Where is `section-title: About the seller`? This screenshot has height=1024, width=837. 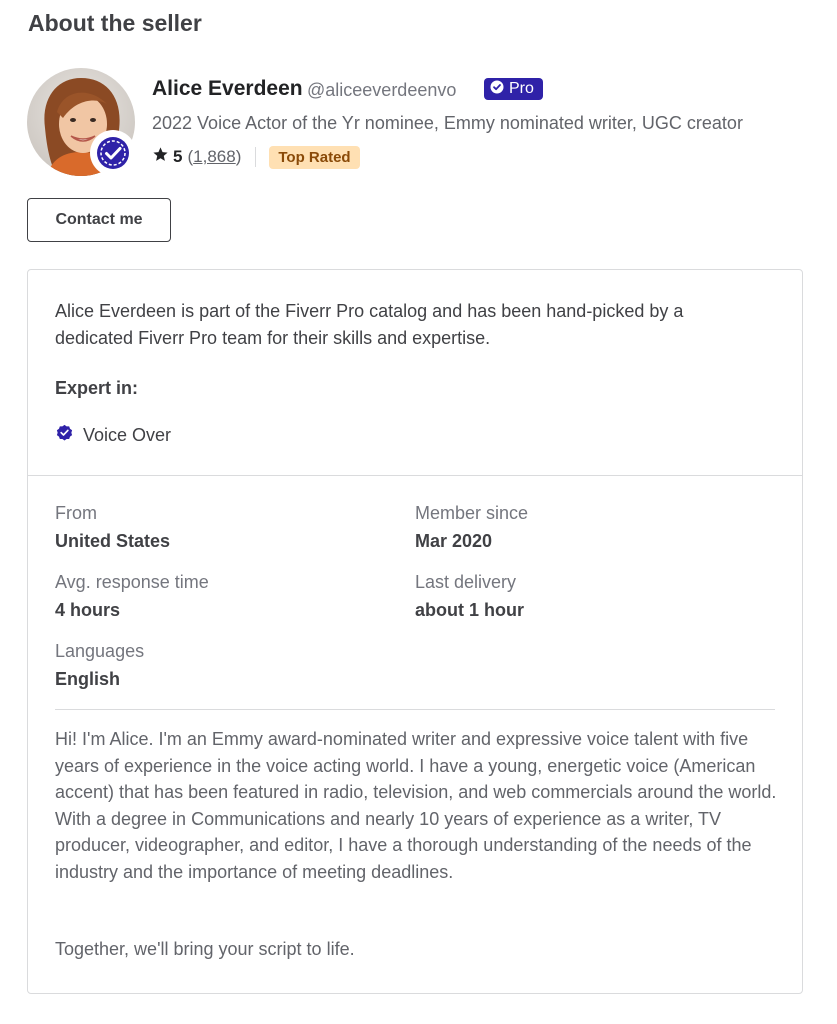
section-title: About the seller is located at coordinates (115, 23).